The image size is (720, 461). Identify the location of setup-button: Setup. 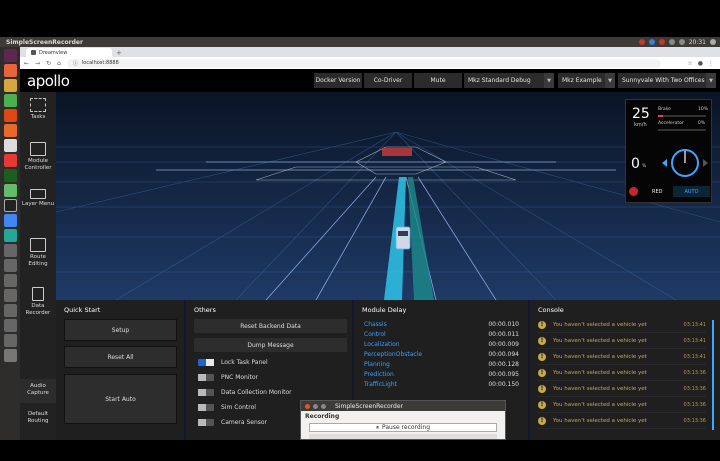
(120, 330).